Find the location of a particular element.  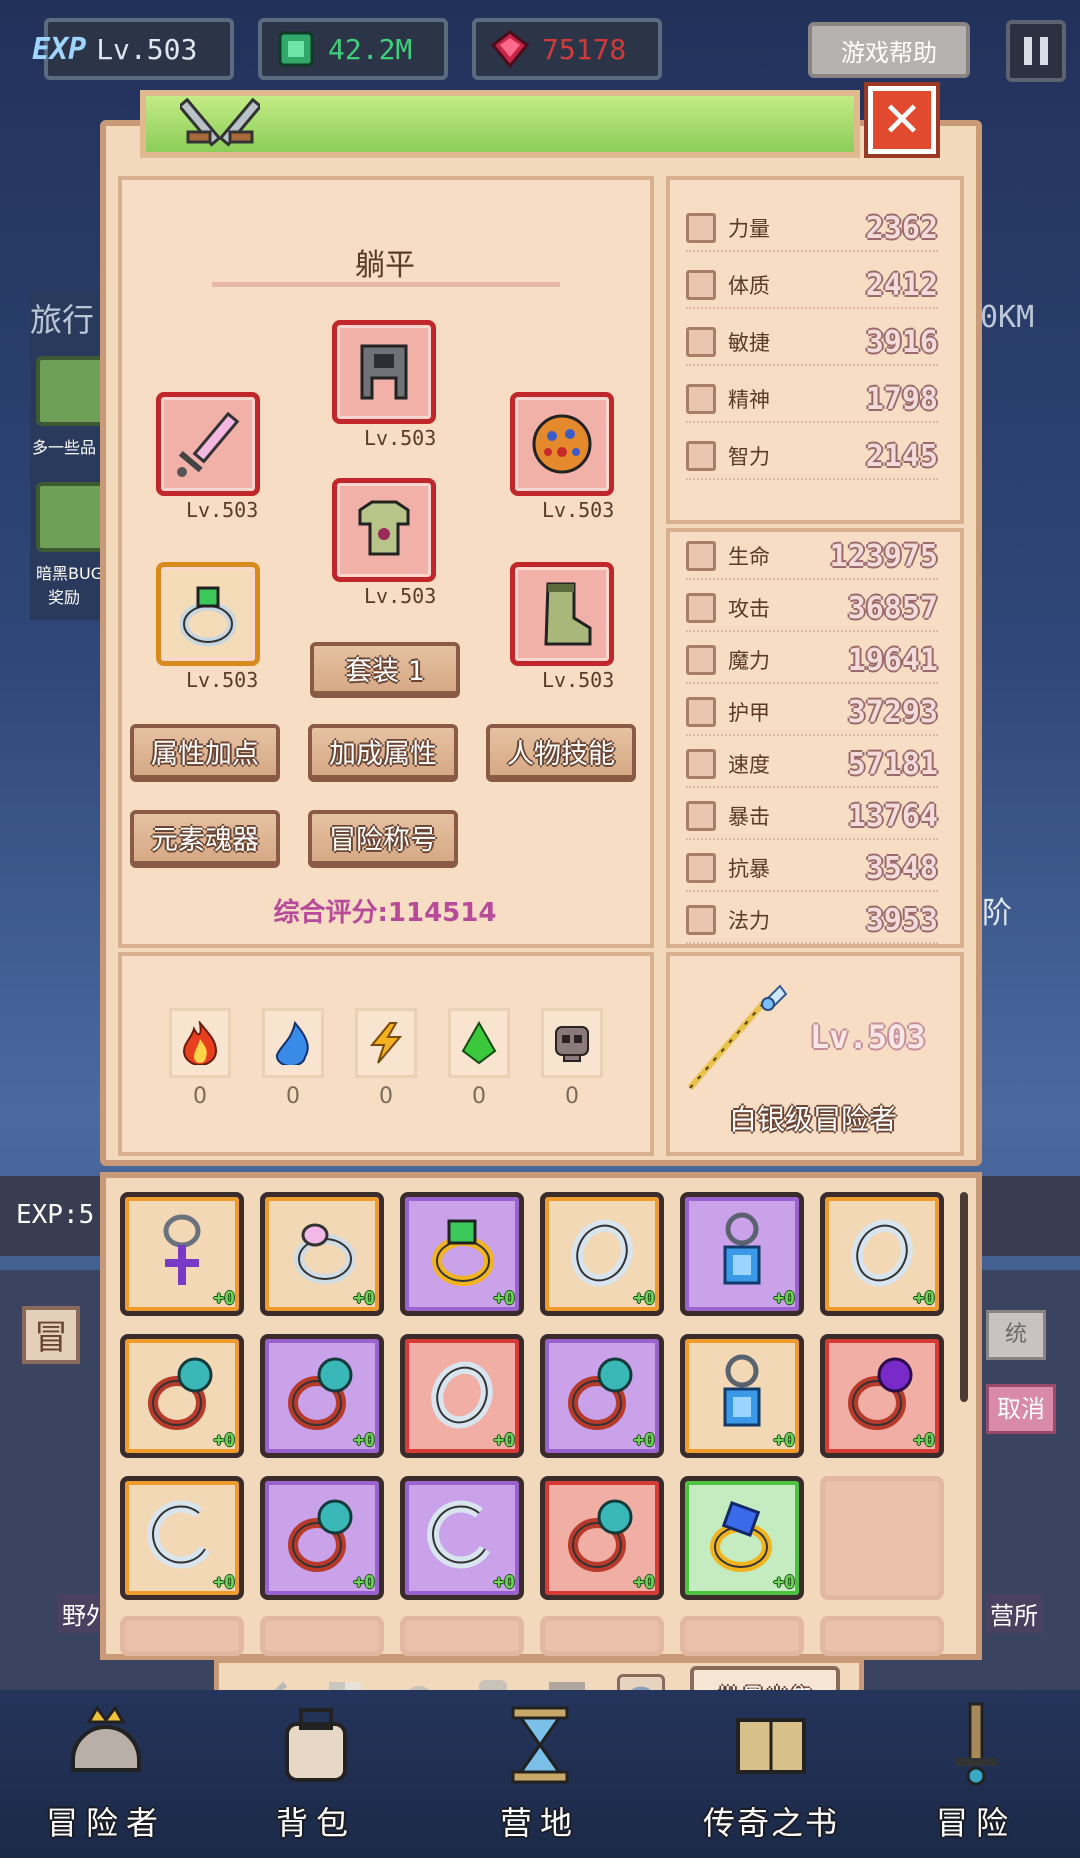

name-divider is located at coordinates (386, 284).